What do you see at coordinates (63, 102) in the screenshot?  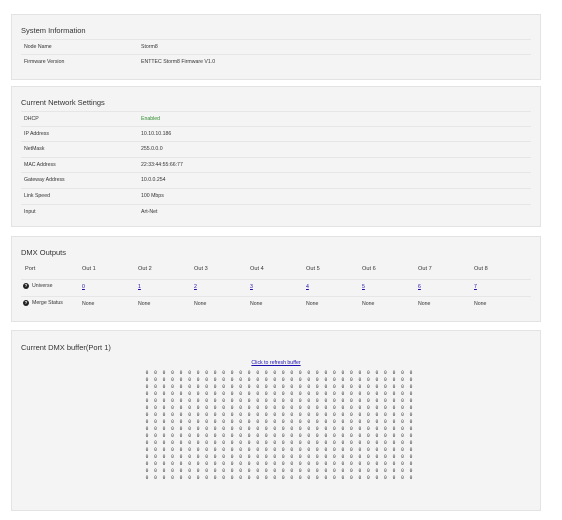 I see `network-settings-title: Current Network Settings` at bounding box center [63, 102].